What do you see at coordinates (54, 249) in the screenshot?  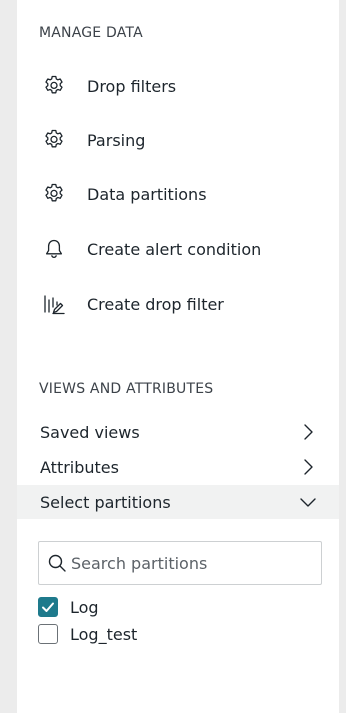 I see `bell-icon` at bounding box center [54, 249].